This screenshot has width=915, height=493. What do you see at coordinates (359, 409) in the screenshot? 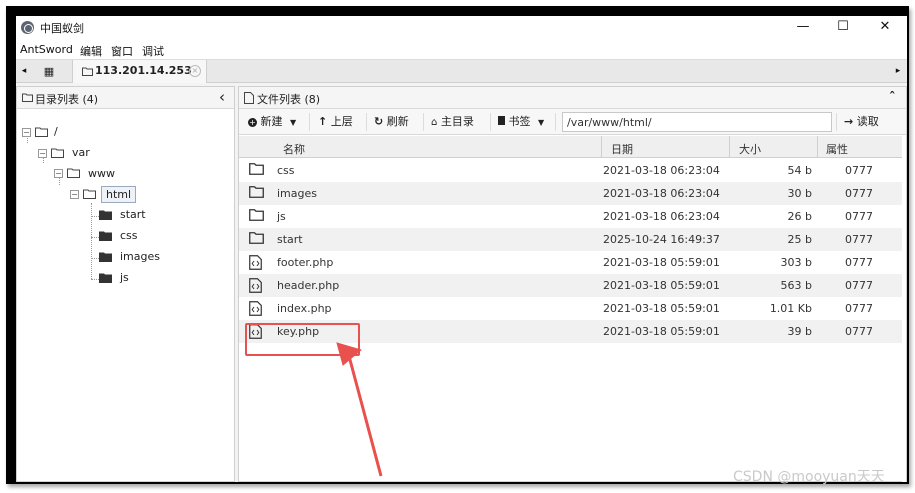
I see `annotation-arrow` at bounding box center [359, 409].